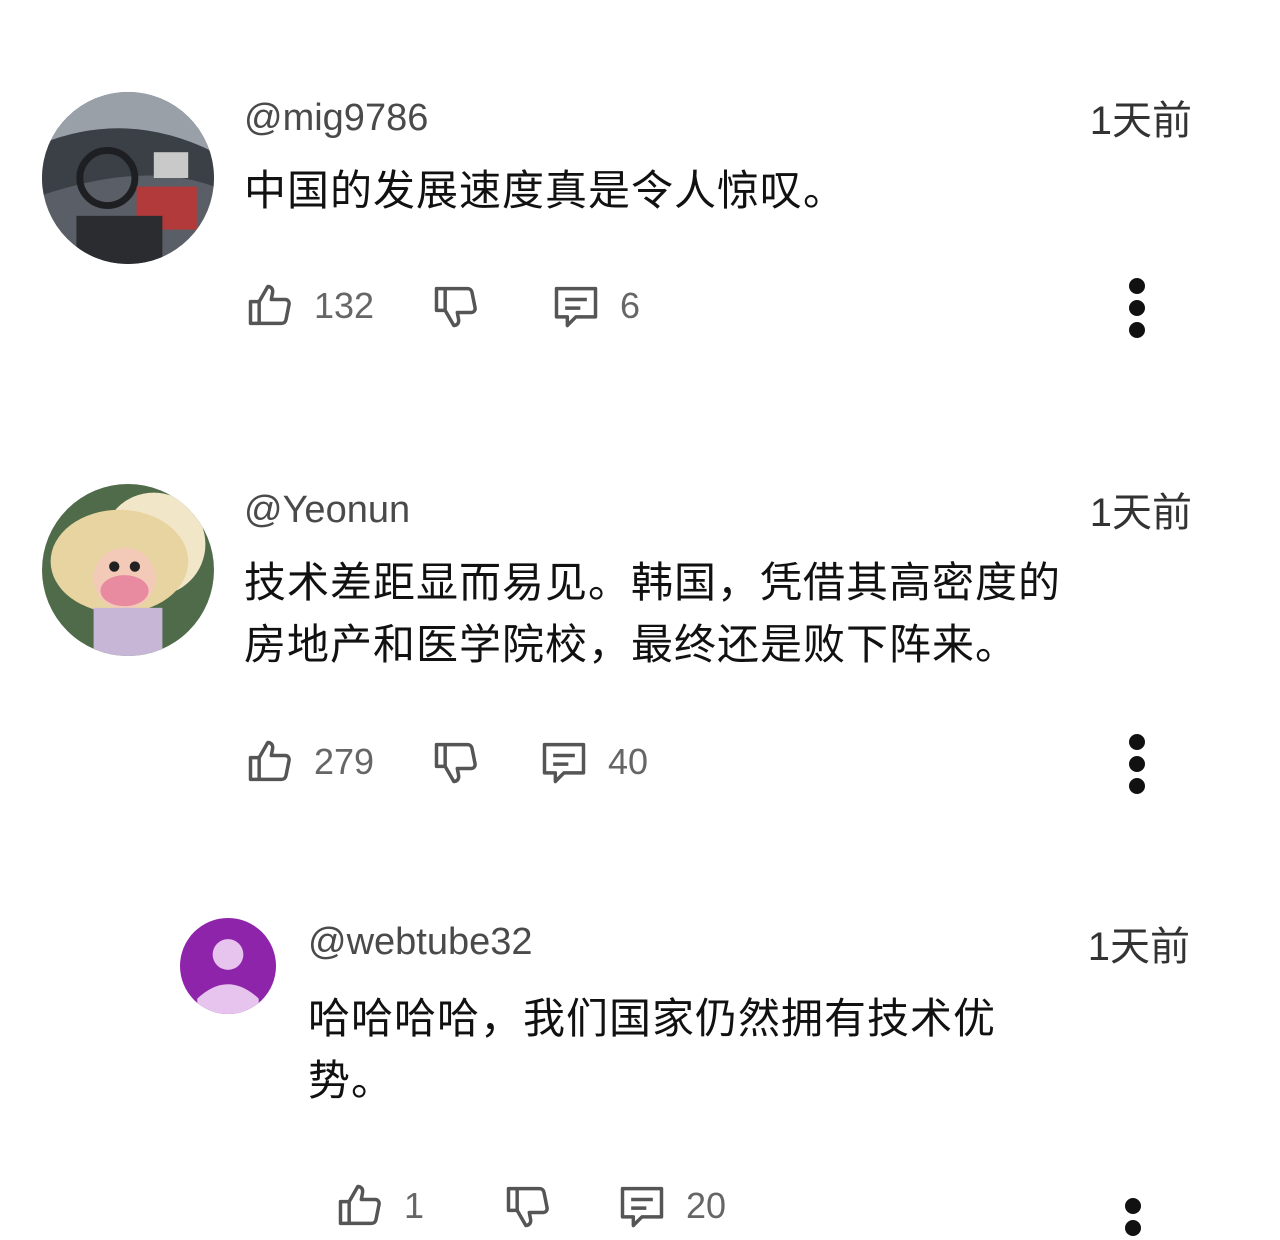  What do you see at coordinates (652, 1049) in the screenshot?
I see `comment-text: 哈哈哈哈，我们国家仍然拥有技术优 势。` at bounding box center [652, 1049].